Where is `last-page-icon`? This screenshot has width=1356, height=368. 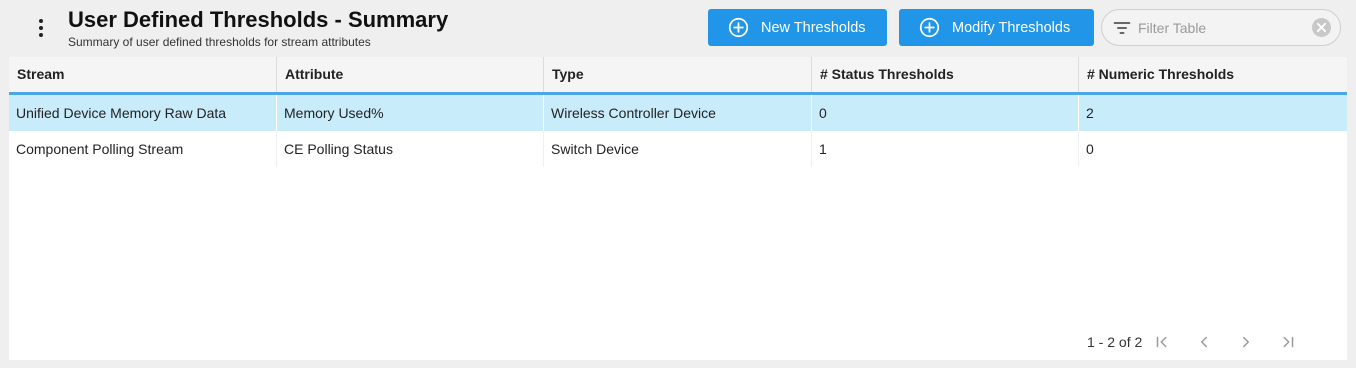 last-page-icon is located at coordinates (1288, 342).